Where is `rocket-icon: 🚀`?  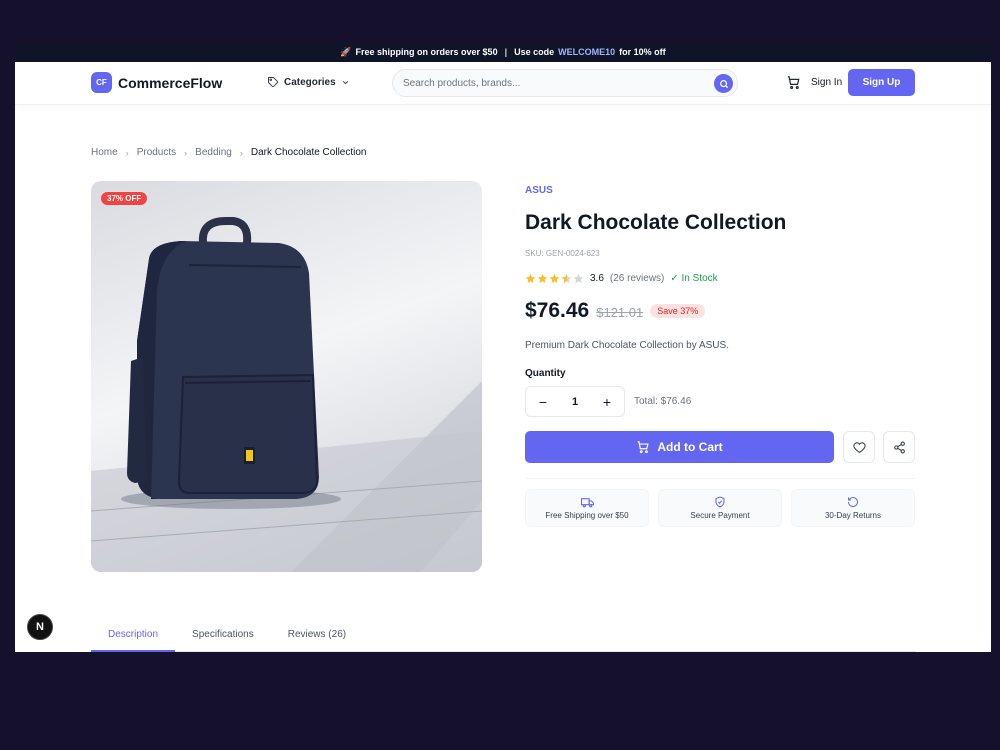 rocket-icon: 🚀 is located at coordinates (346, 51).